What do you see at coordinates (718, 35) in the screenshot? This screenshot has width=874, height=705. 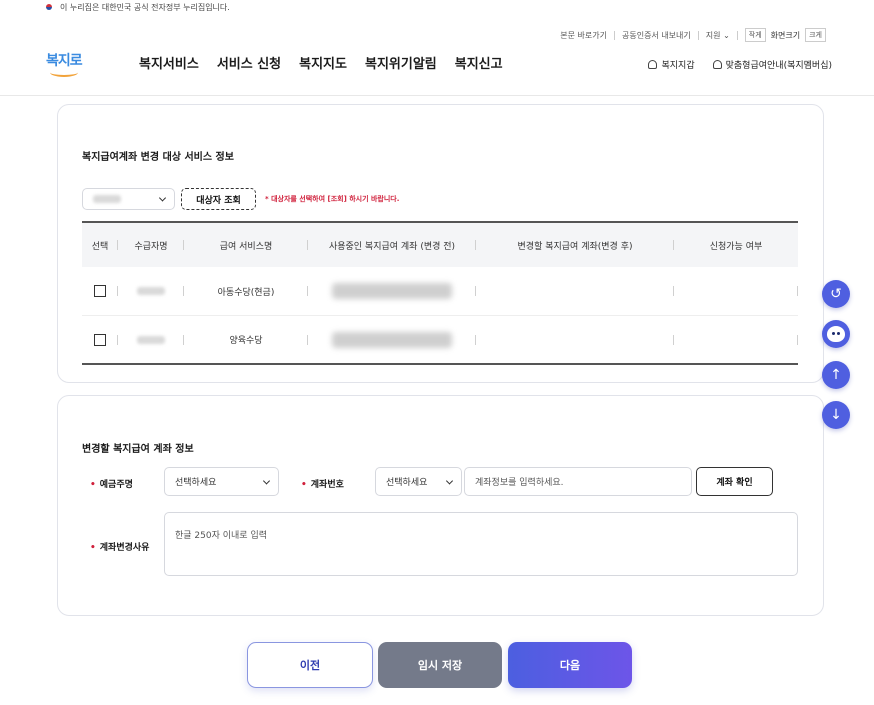 I see `support-menu: 지원 ⌄` at bounding box center [718, 35].